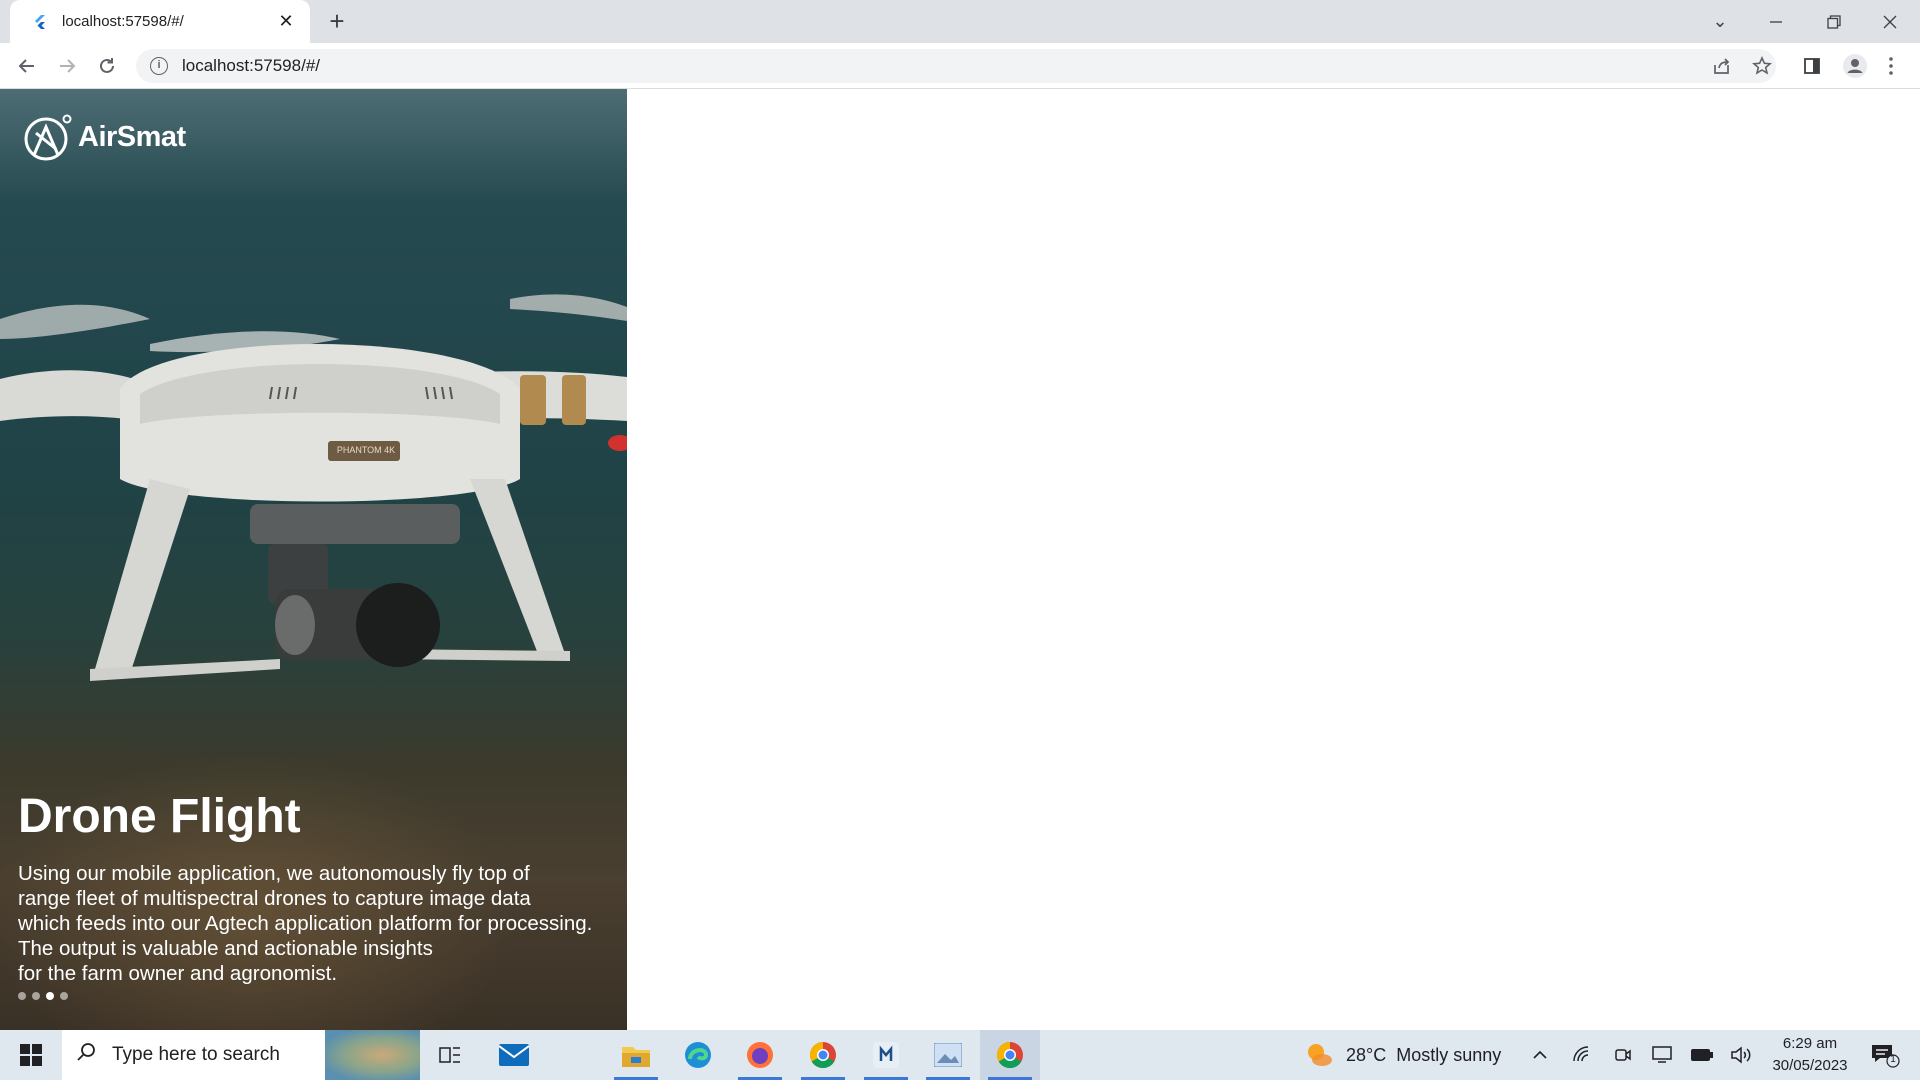 This screenshot has height=1080, width=1920. Describe the element at coordinates (27, 66) in the screenshot. I see `back-button` at that location.